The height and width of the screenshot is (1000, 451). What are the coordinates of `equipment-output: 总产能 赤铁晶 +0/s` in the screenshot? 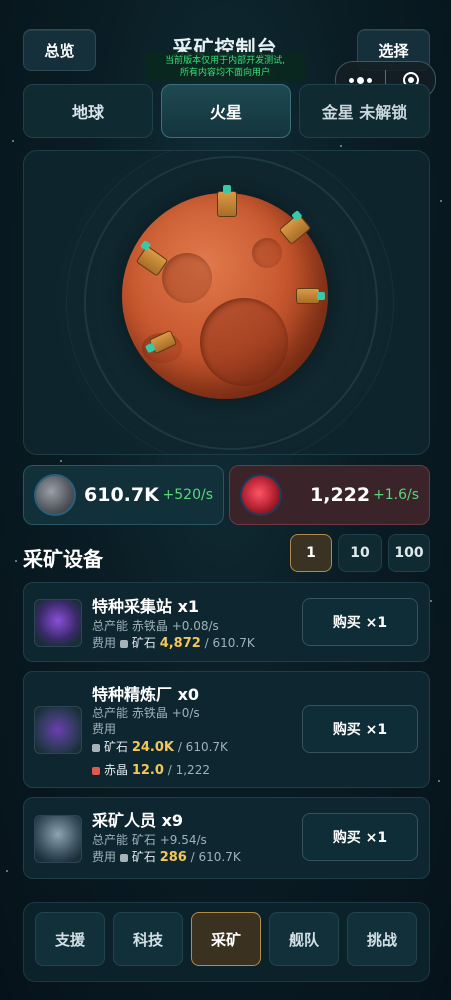 It's located at (146, 712).